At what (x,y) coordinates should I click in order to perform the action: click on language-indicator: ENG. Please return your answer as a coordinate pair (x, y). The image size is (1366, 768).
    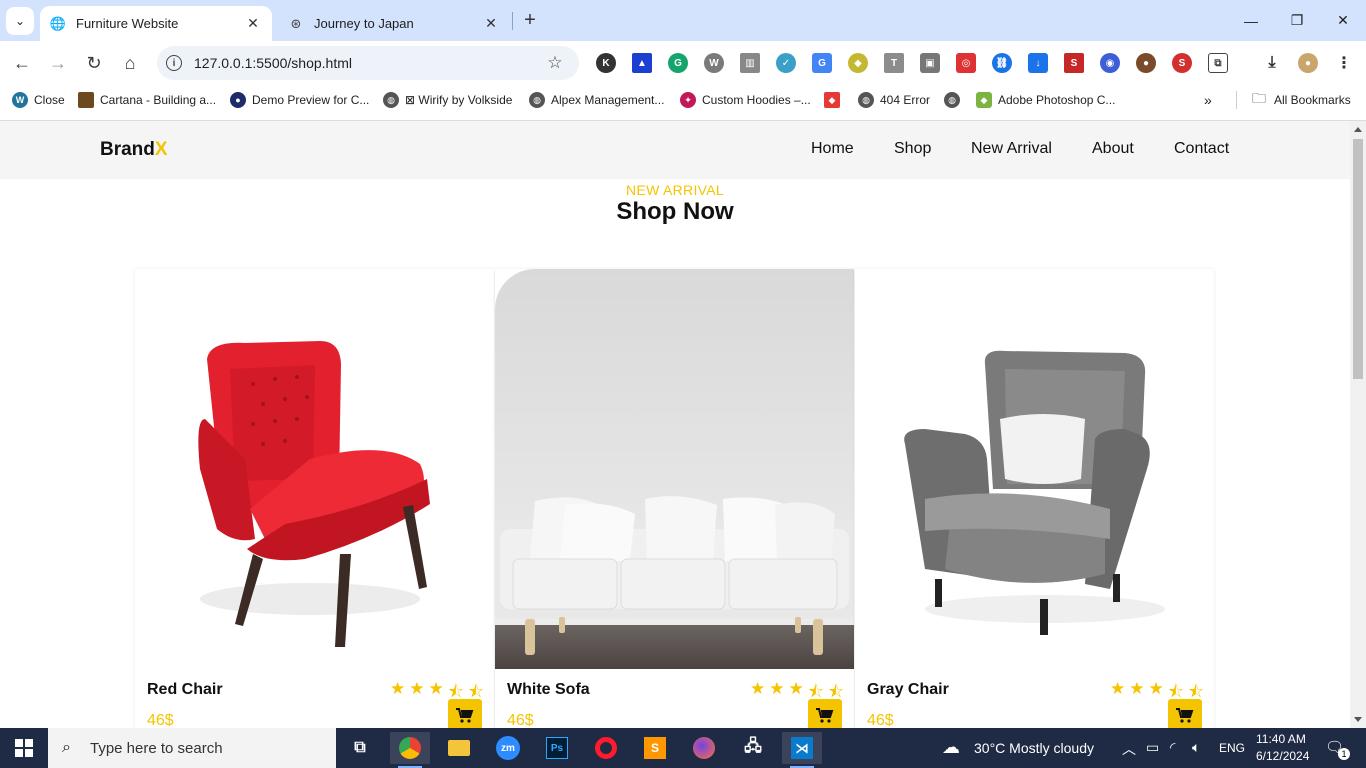
    Looking at the image, I should click on (1232, 748).